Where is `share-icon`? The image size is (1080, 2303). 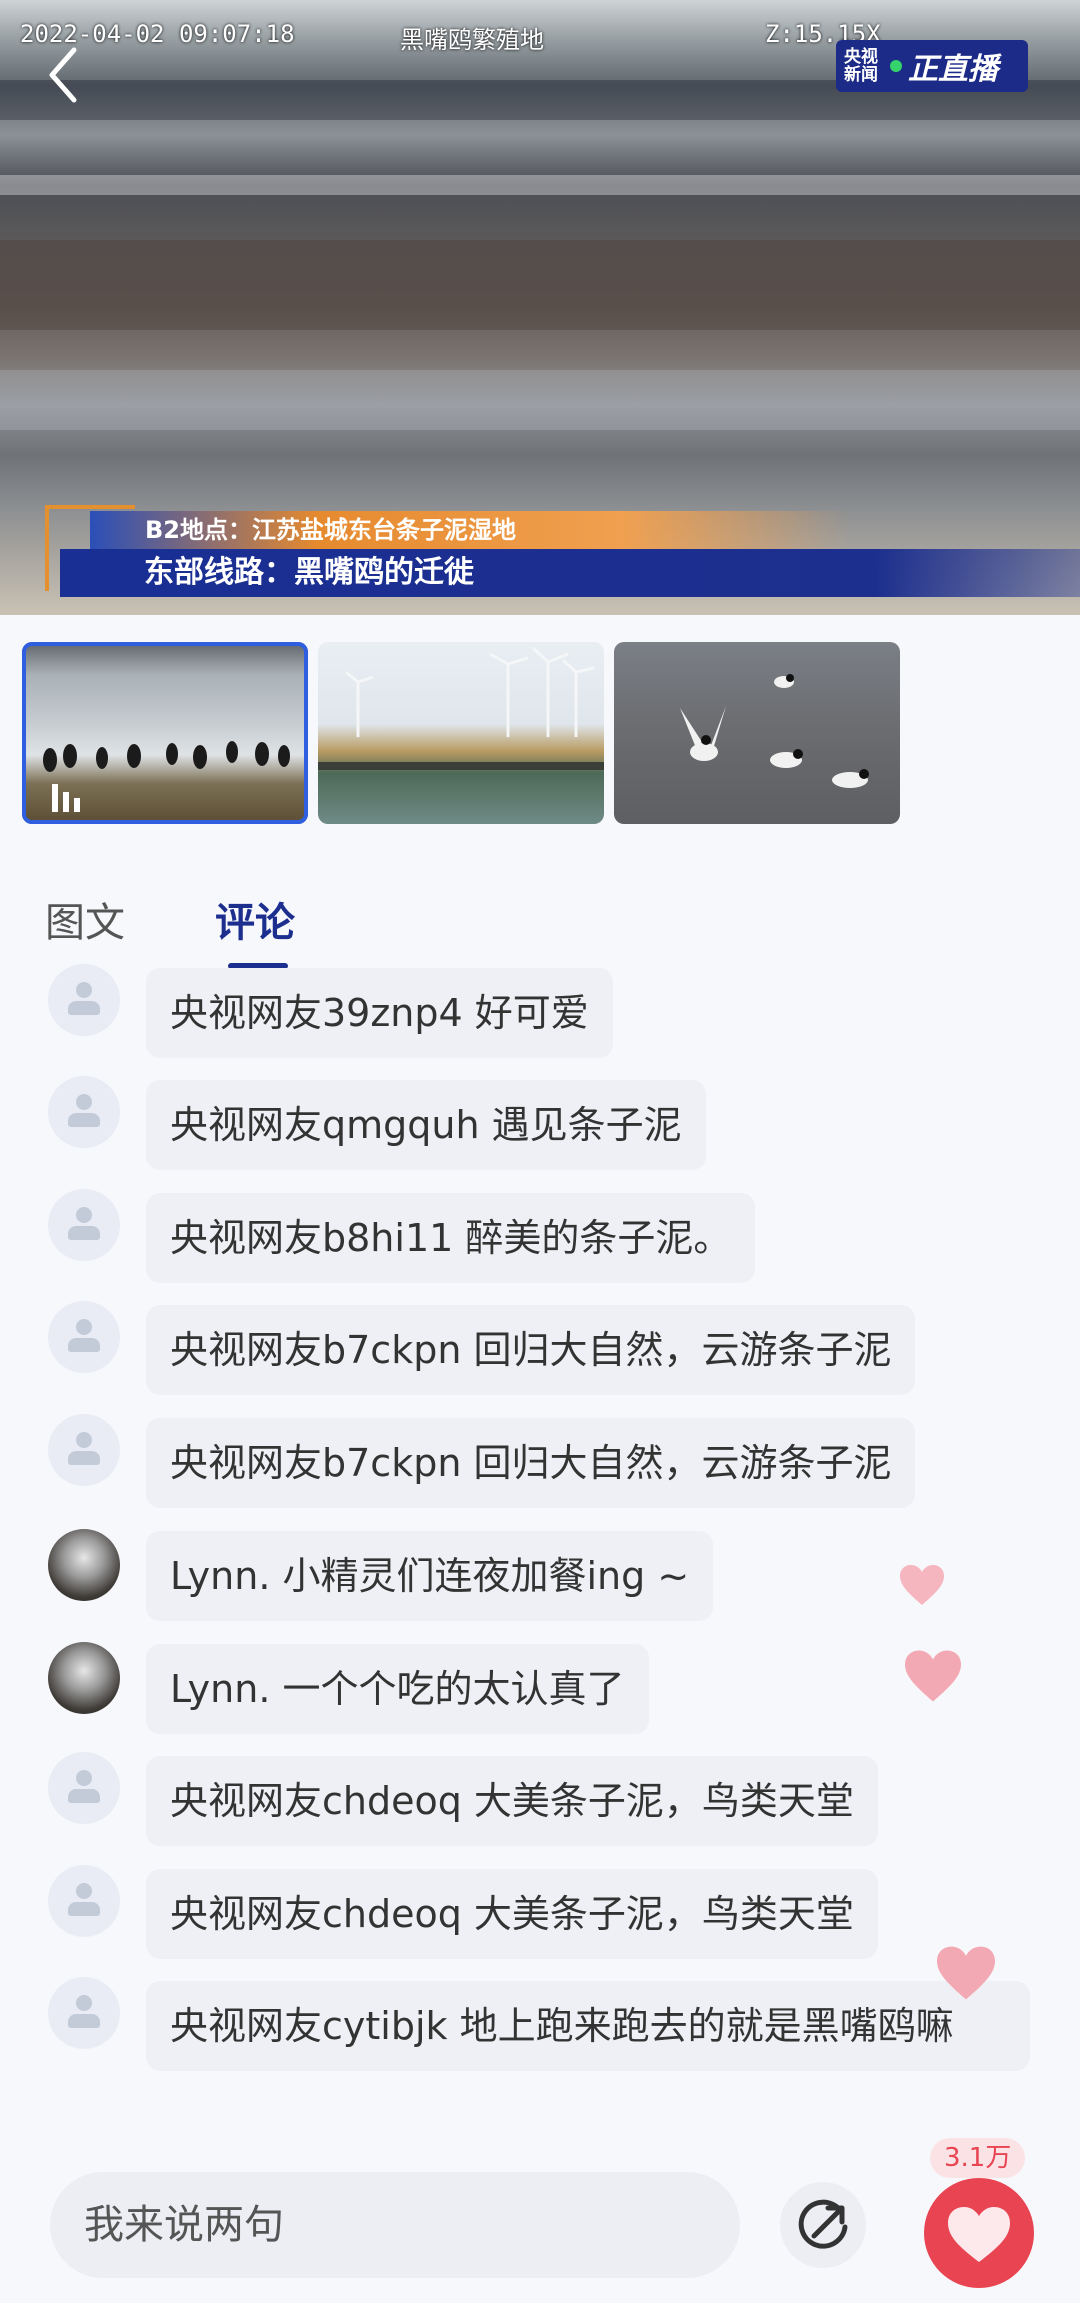
share-icon is located at coordinates (823, 2224).